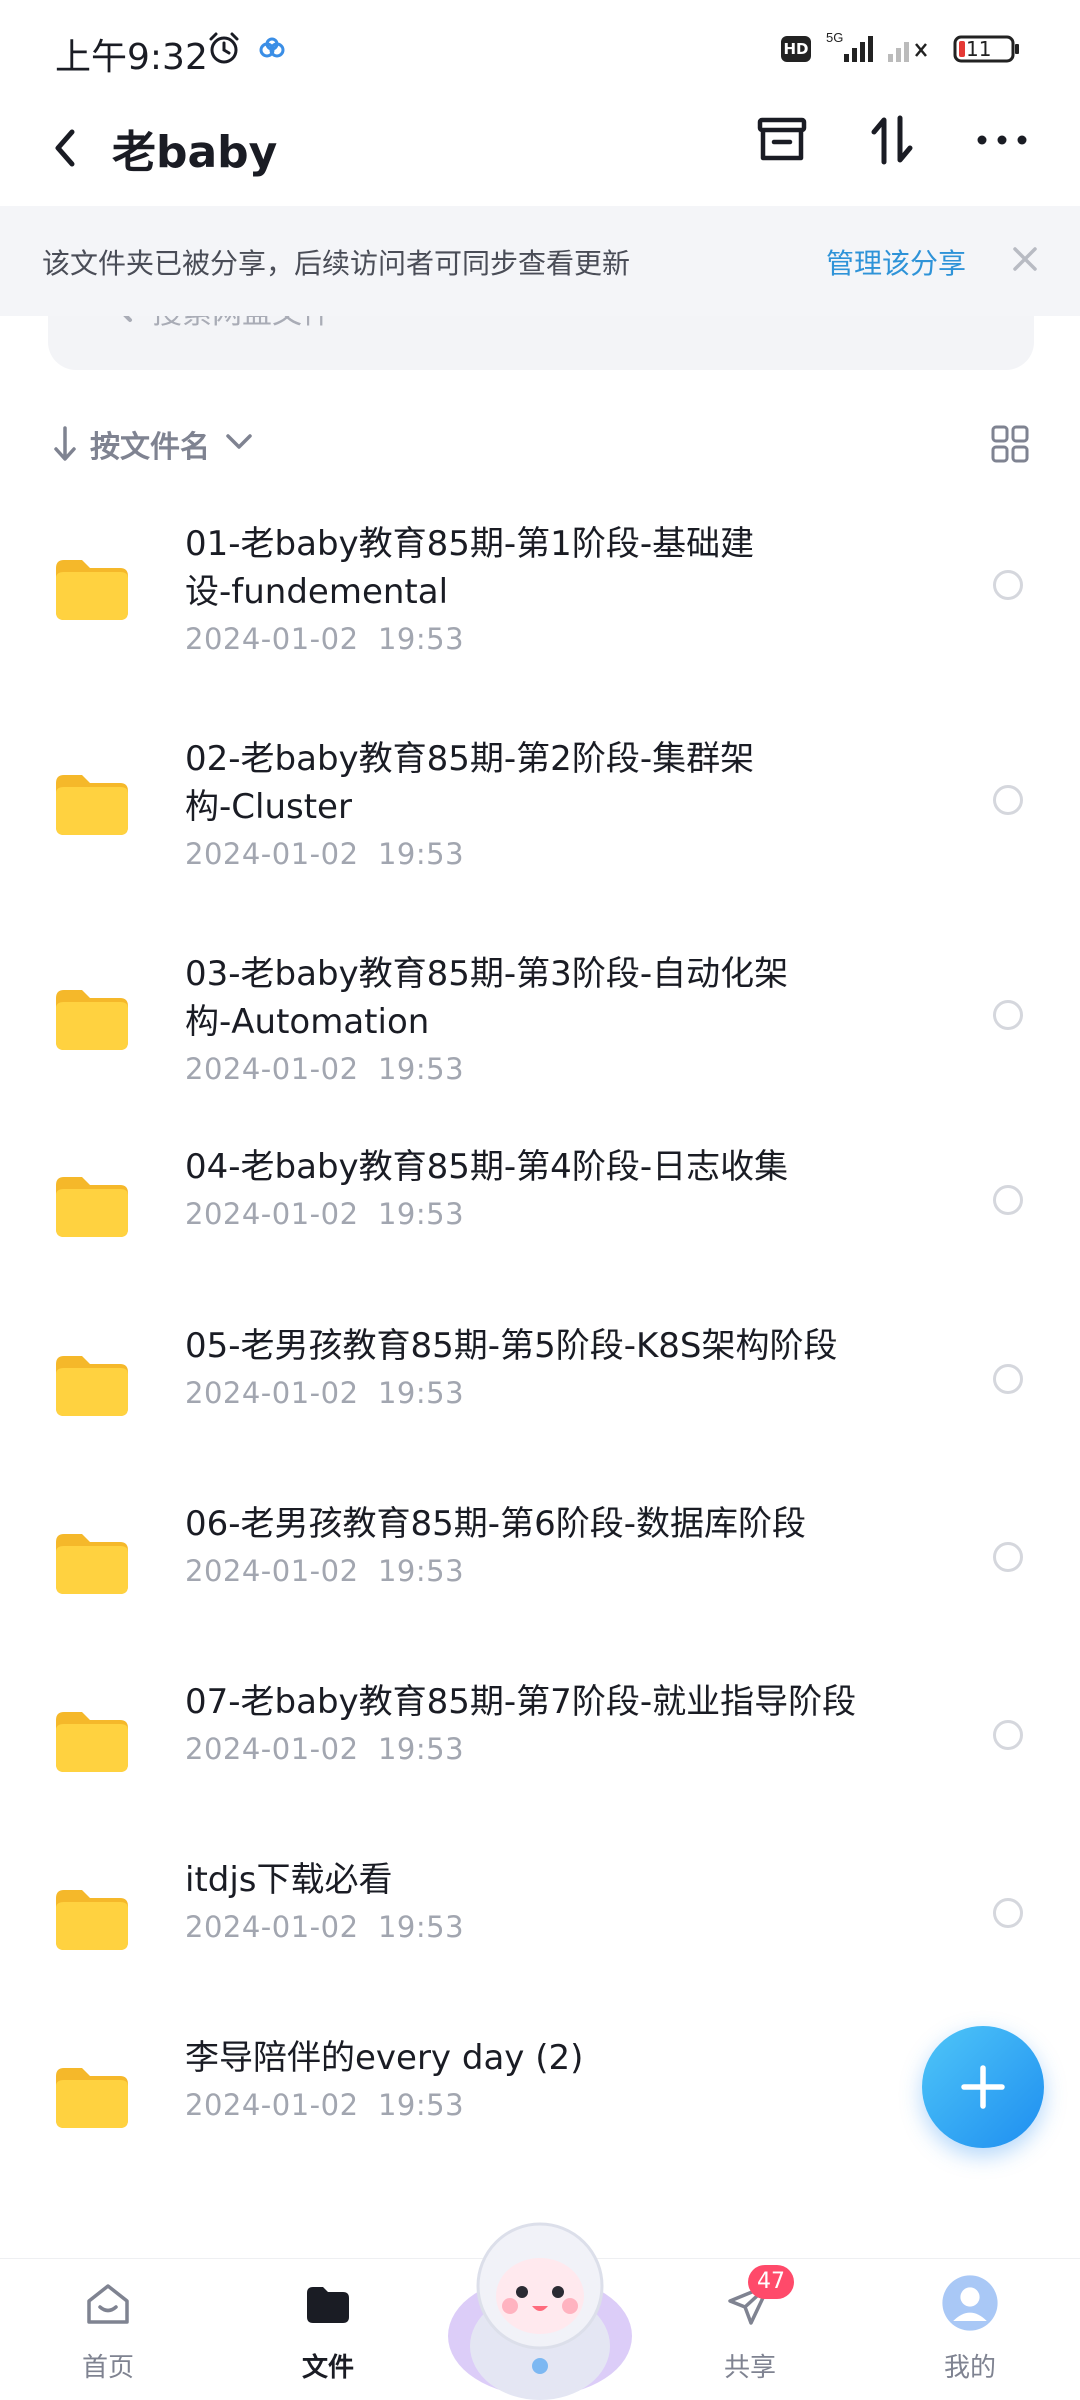  What do you see at coordinates (565, 783) in the screenshot?
I see `file-name: 02-老baby教育85期-第2阶段-集群架 构-Cluster` at bounding box center [565, 783].